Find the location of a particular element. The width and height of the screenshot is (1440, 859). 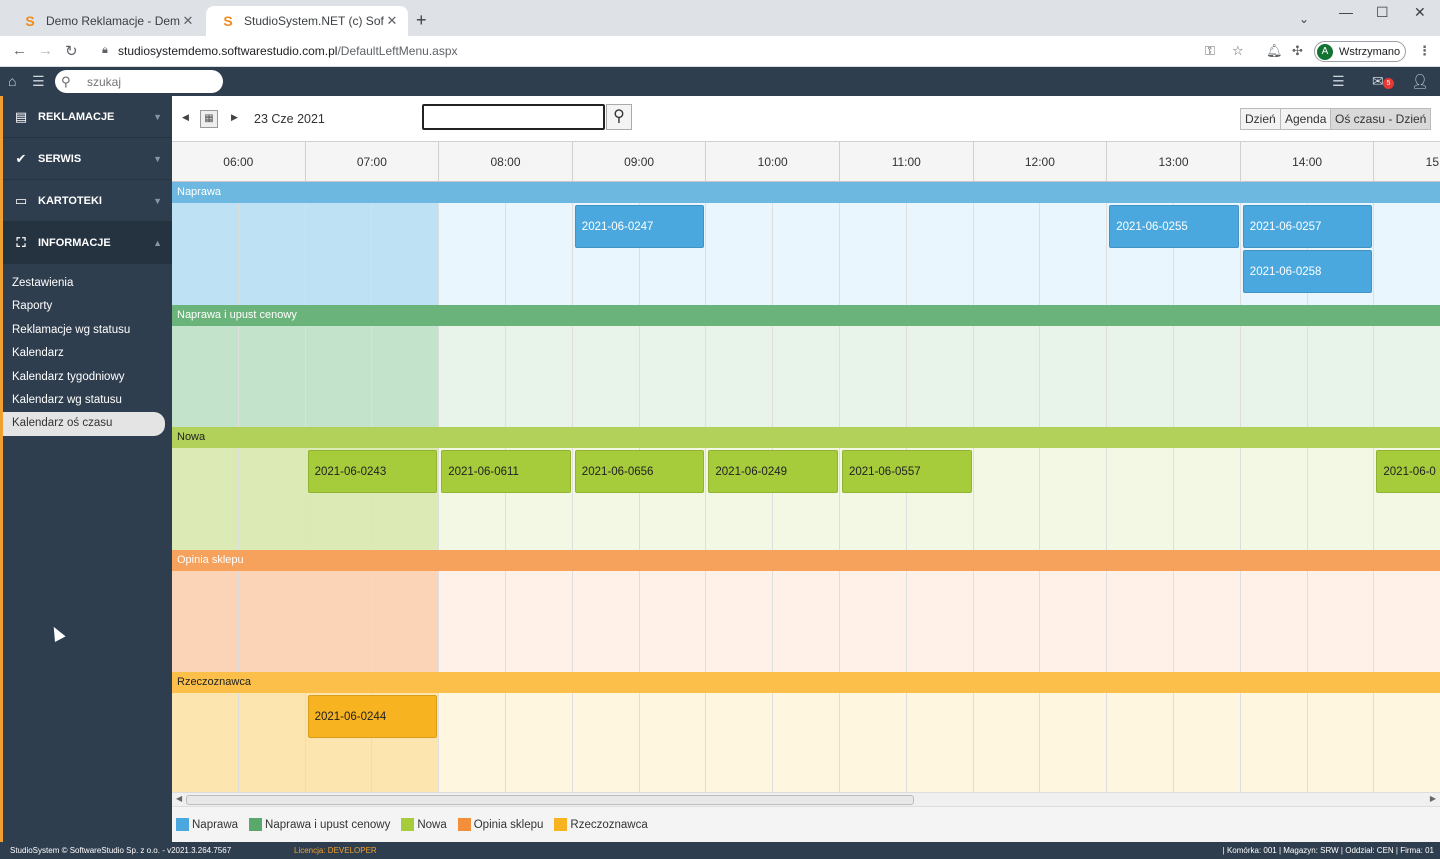

event-item: 2021-06-0557 is located at coordinates (907, 472).